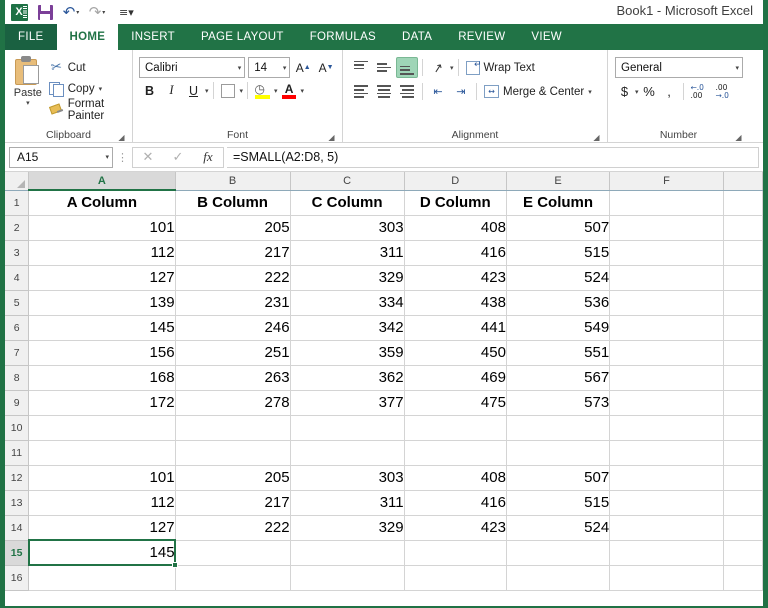 The width and height of the screenshot is (768, 608). Describe the element at coordinates (87, 37) in the screenshot. I see `tab-home: HOME` at that location.